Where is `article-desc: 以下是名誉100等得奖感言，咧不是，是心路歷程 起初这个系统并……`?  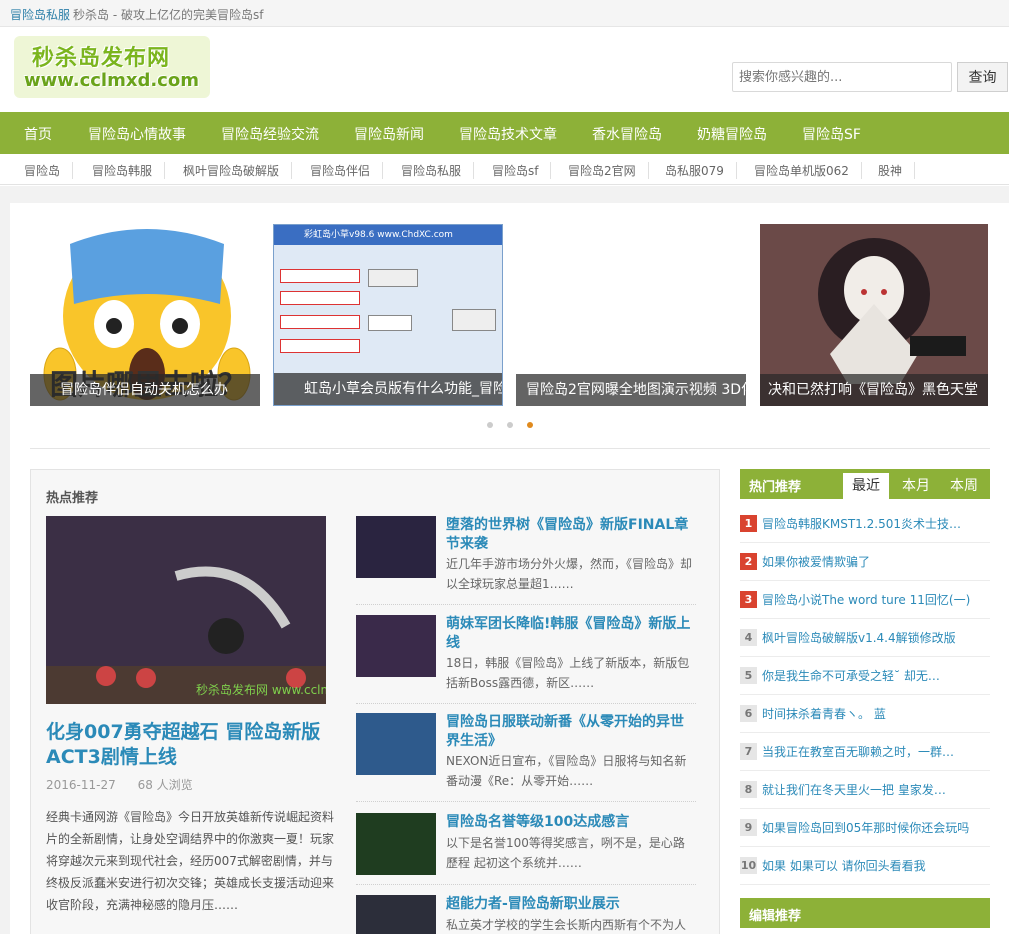 article-desc: 以下是名誉100等得奖感言，咧不是，是心路歷程 起初这个系统并…… is located at coordinates (565, 853).